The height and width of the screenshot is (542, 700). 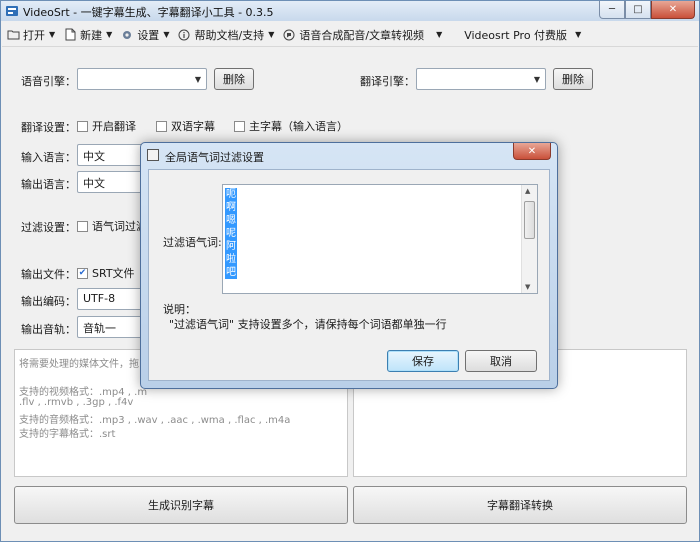 What do you see at coordinates (184, 35) in the screenshot?
I see `info-icon` at bounding box center [184, 35].